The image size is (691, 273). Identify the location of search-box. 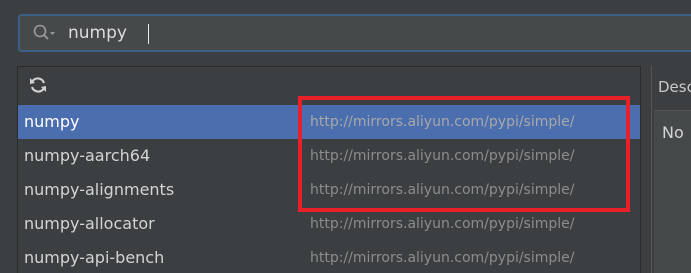
(354, 33).